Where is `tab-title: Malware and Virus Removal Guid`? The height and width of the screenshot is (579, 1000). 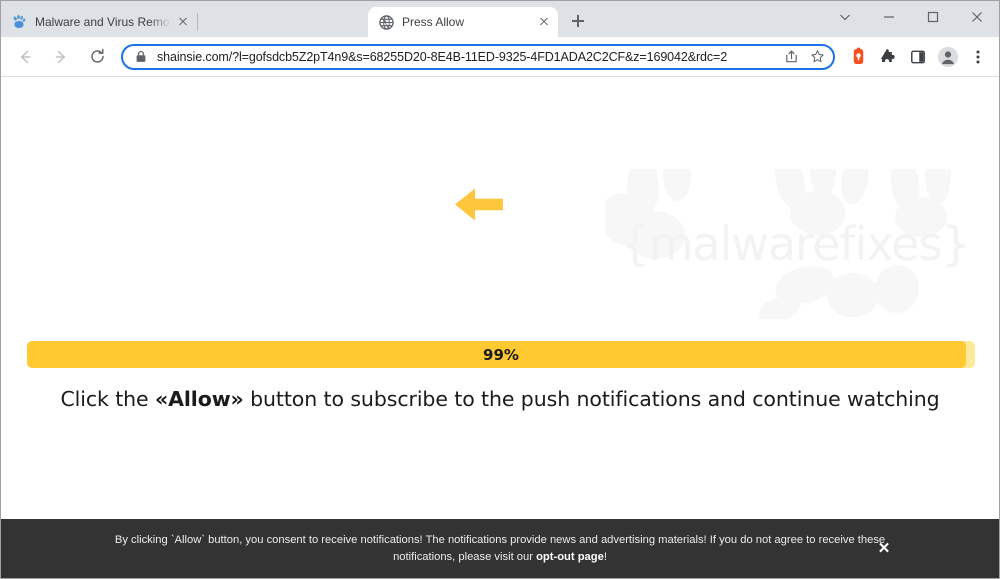 tab-title: Malware and Virus Removal Guid is located at coordinates (103, 22).